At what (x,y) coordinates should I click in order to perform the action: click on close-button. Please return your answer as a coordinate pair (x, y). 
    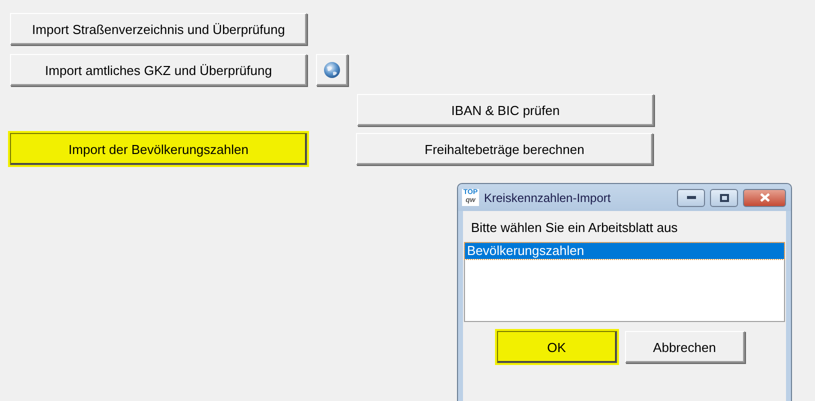
    Looking at the image, I should click on (764, 197).